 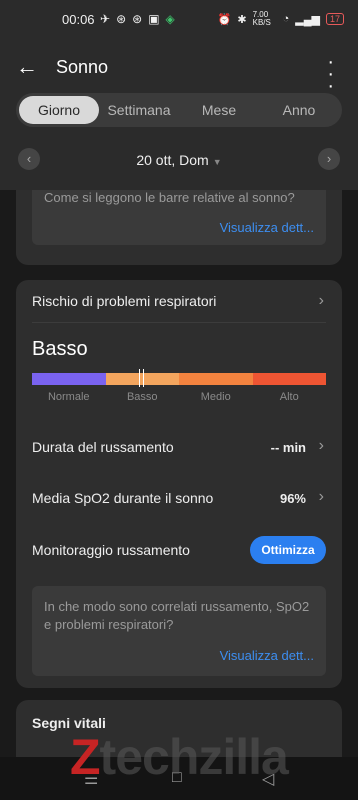 I want to click on spo2-label: Media SpO2 durante il sonno, so click(x=122, y=498).